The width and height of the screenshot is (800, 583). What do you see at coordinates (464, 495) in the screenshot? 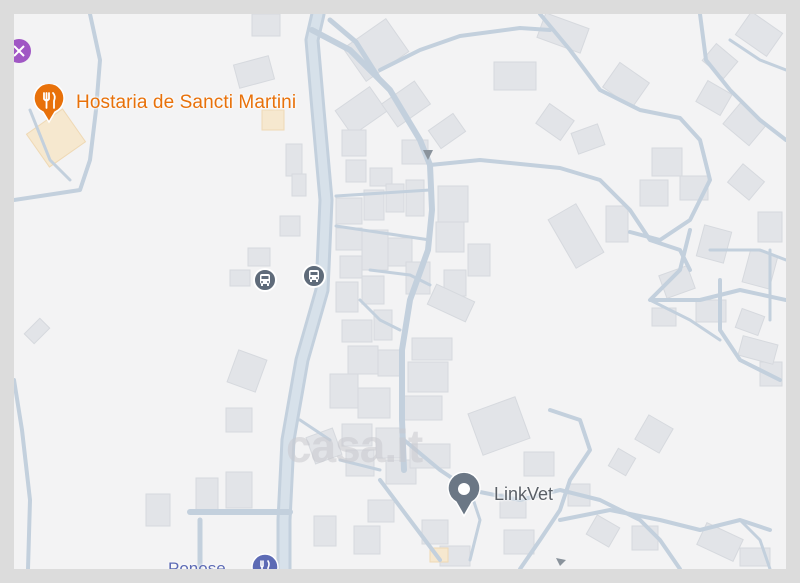
I see `location-pin-icon` at bounding box center [464, 495].